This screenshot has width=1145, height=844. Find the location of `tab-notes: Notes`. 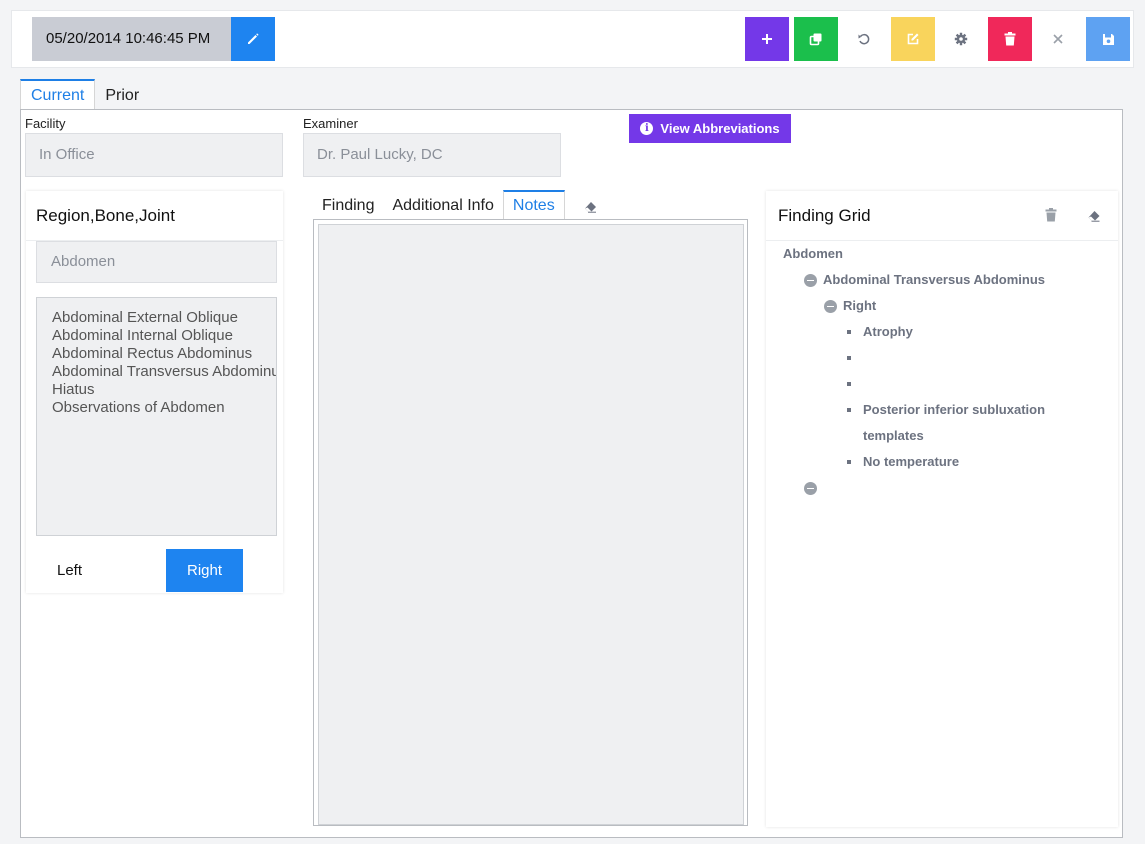

tab-notes: Notes is located at coordinates (533, 204).